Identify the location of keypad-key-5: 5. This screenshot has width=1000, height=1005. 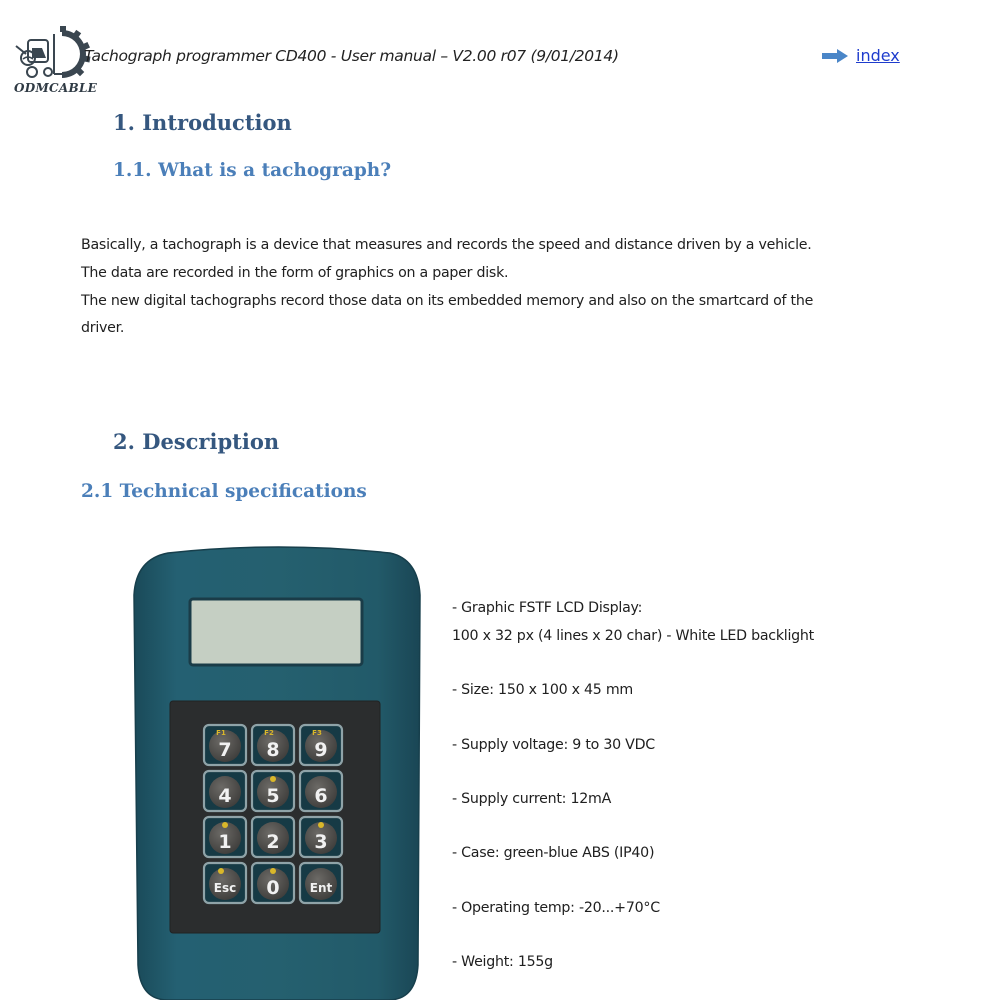
(273, 791).